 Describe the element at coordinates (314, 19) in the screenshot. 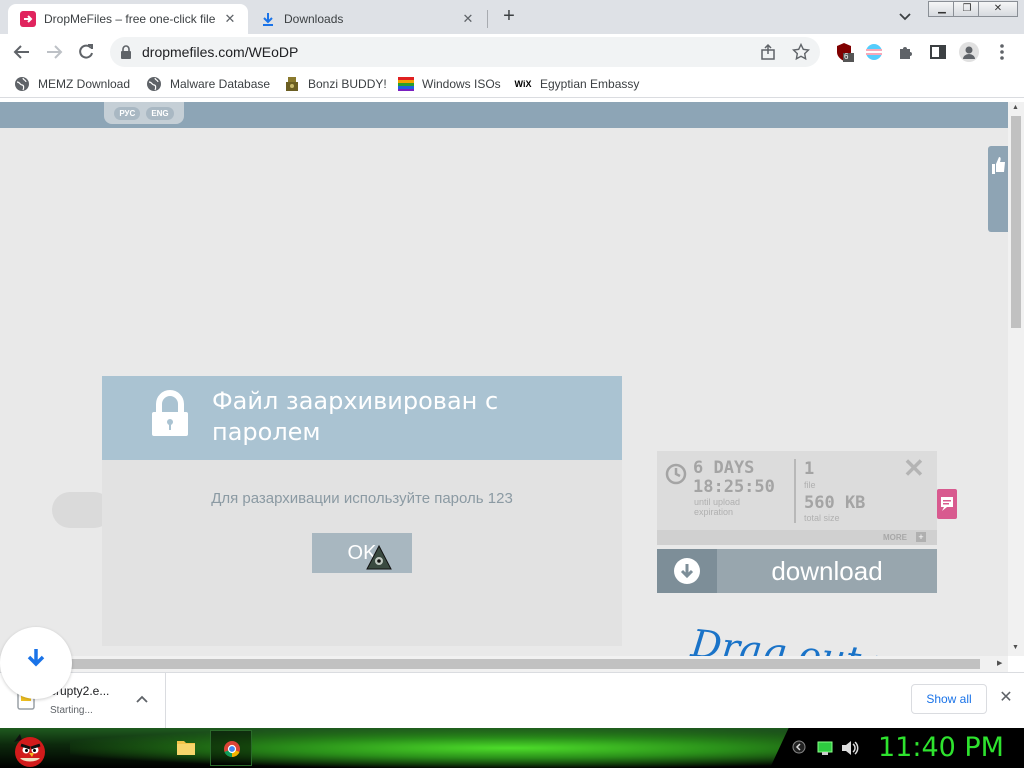

I see `tab-title: Downloads` at that location.